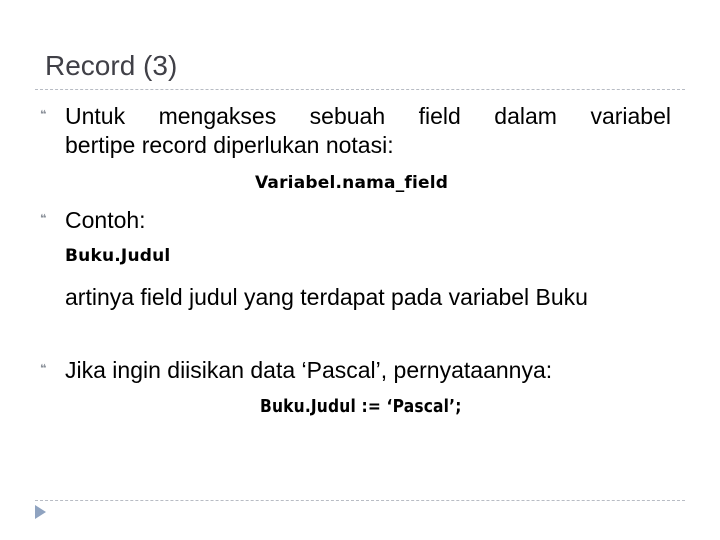 The image size is (720, 540). I want to click on code-notation: Variabel.nama_field, so click(352, 183).